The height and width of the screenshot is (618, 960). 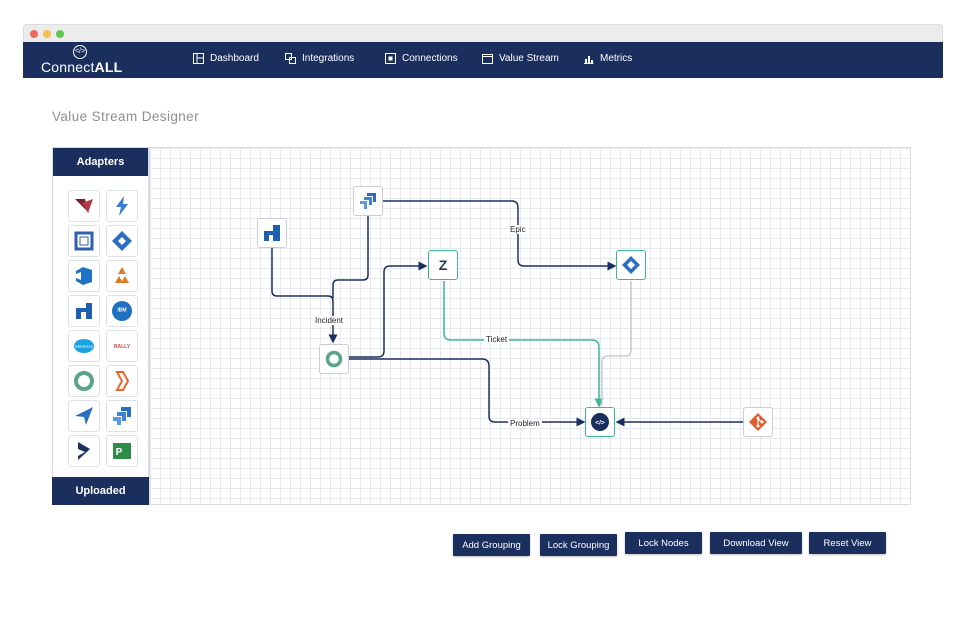 I want to click on adapter-dynamics, so click(x=84, y=451).